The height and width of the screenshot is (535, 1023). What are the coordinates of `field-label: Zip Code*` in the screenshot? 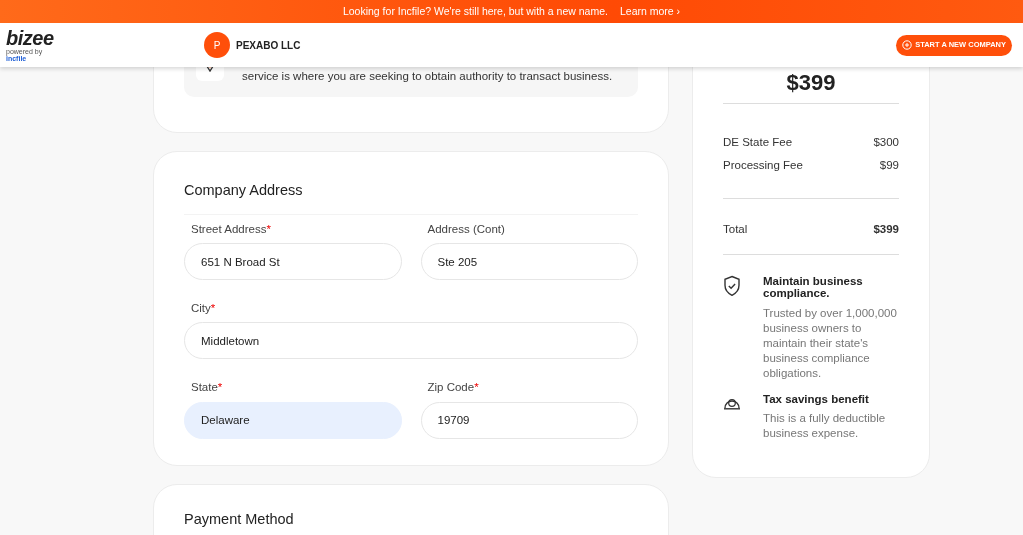 It's located at (453, 388).